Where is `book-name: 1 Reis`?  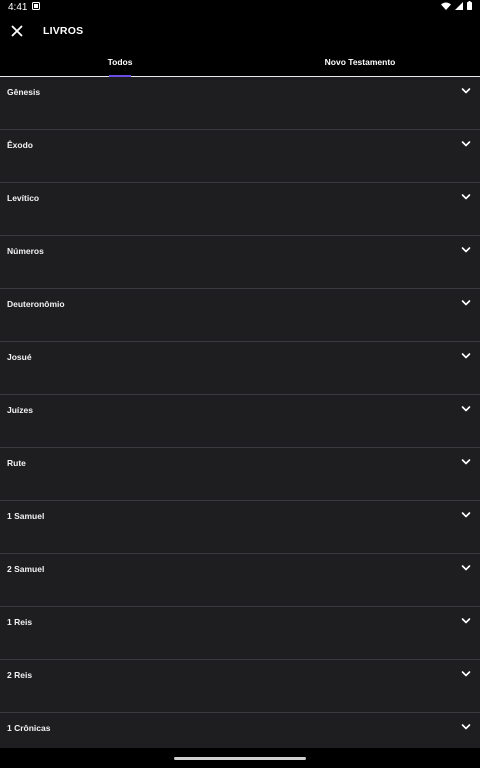
book-name: 1 Reis is located at coordinates (20, 622).